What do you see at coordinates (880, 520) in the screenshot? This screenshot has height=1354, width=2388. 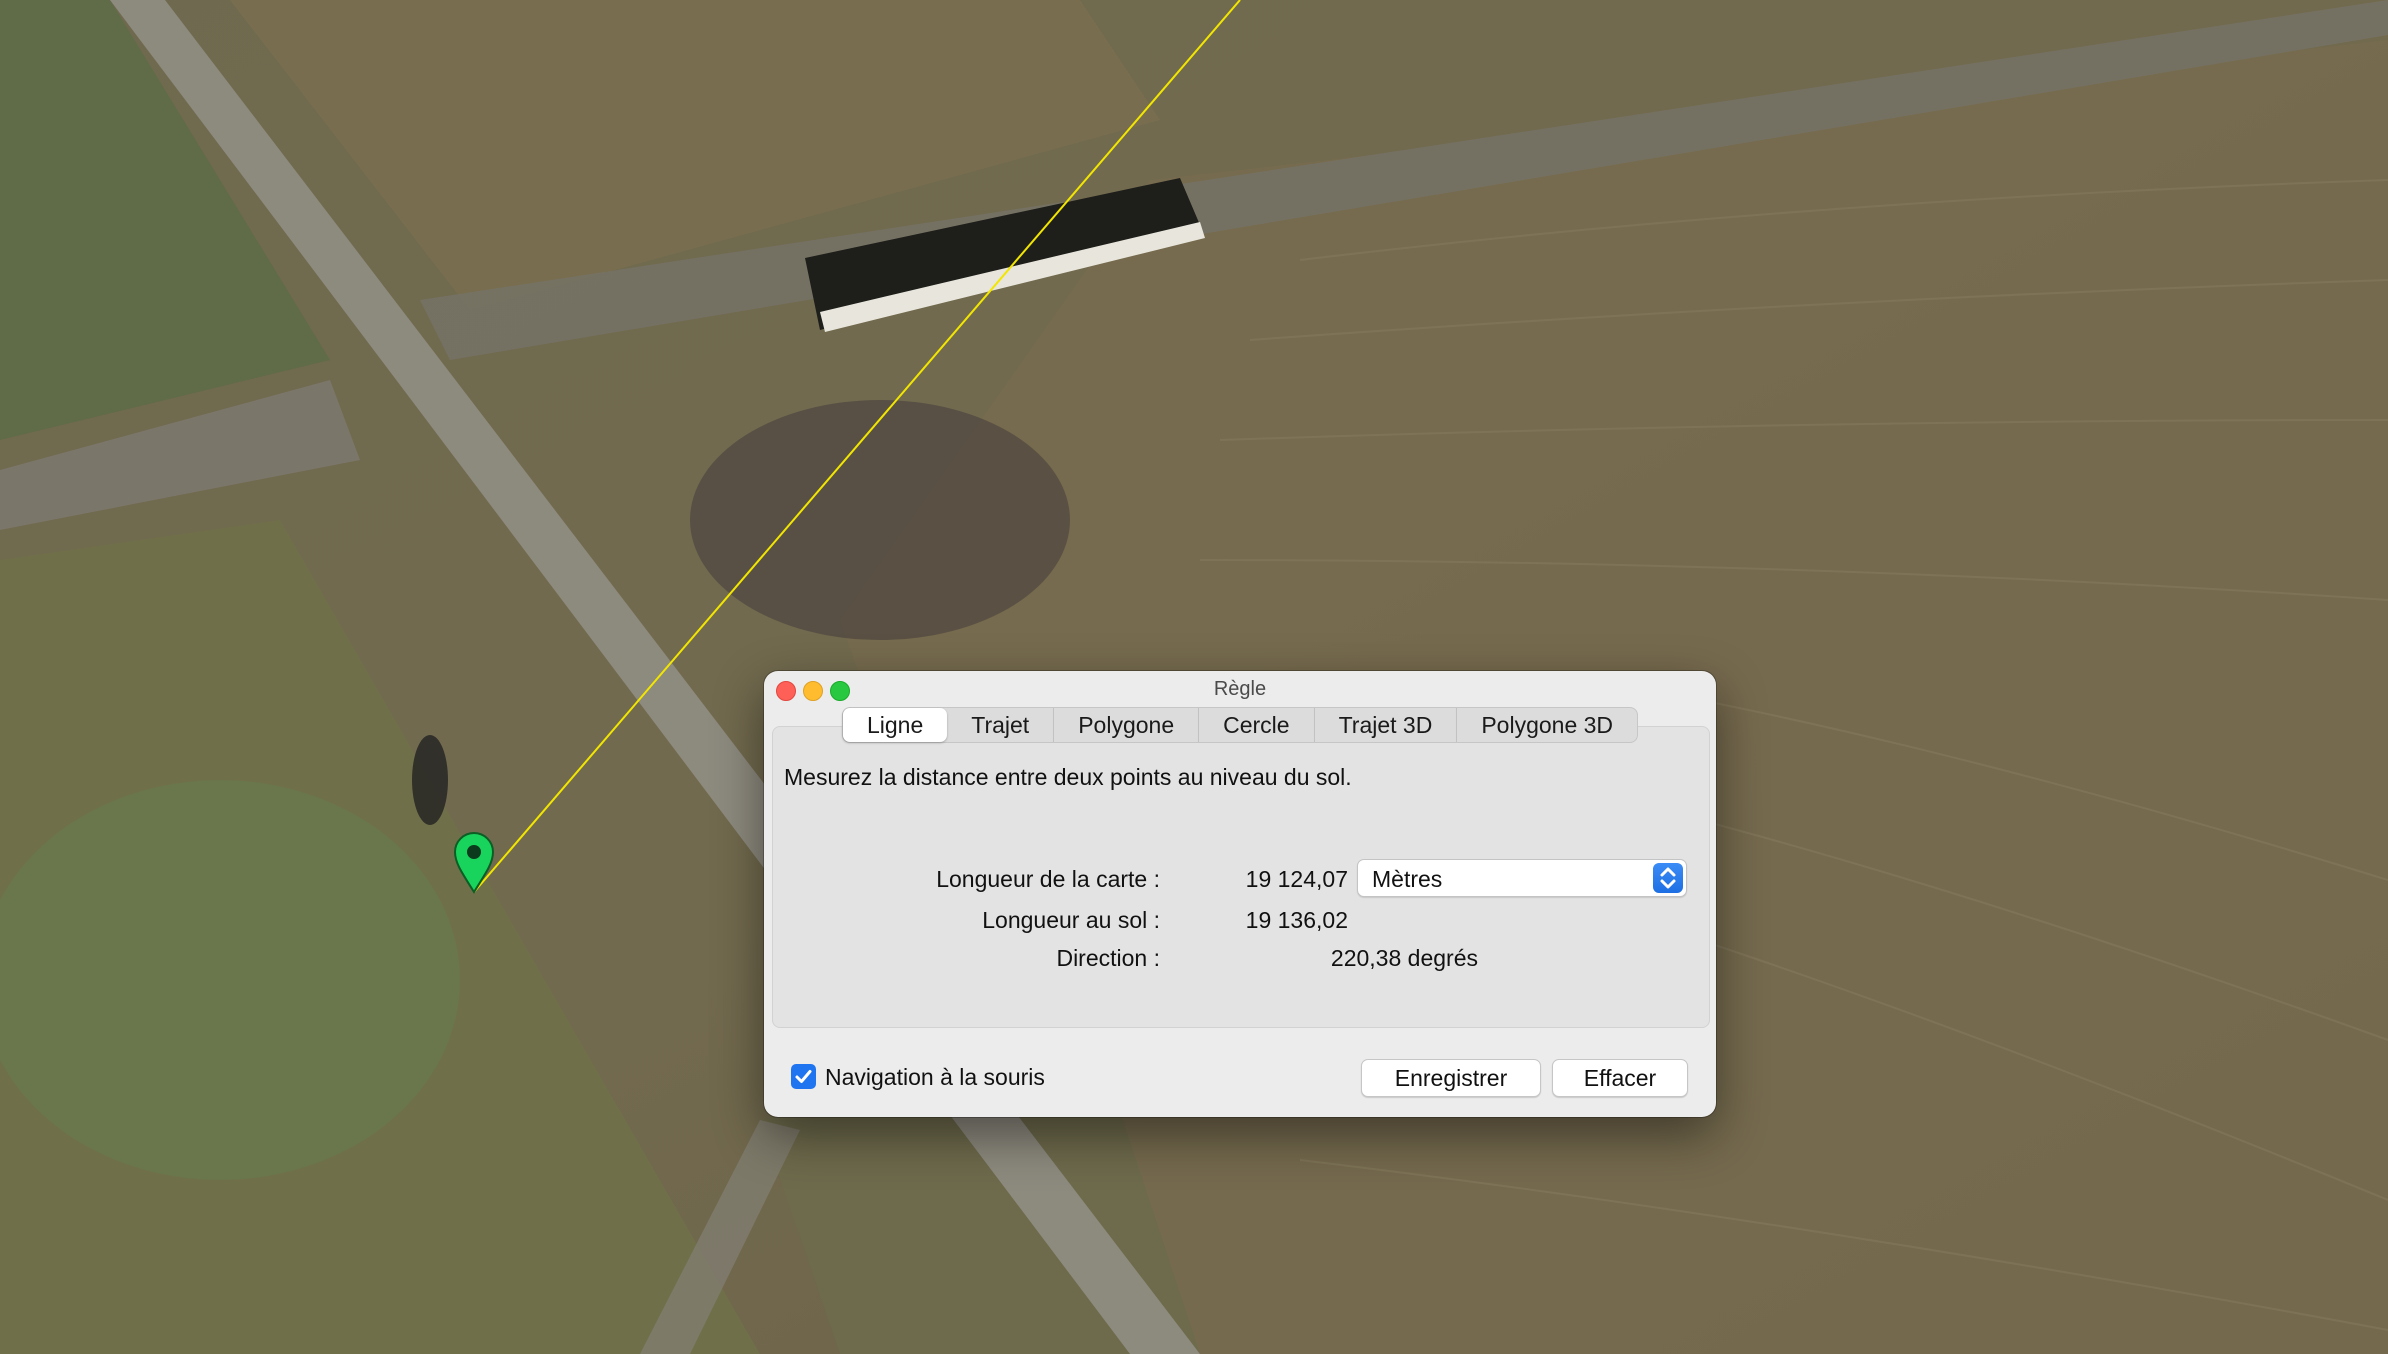 I see `dark-patch` at bounding box center [880, 520].